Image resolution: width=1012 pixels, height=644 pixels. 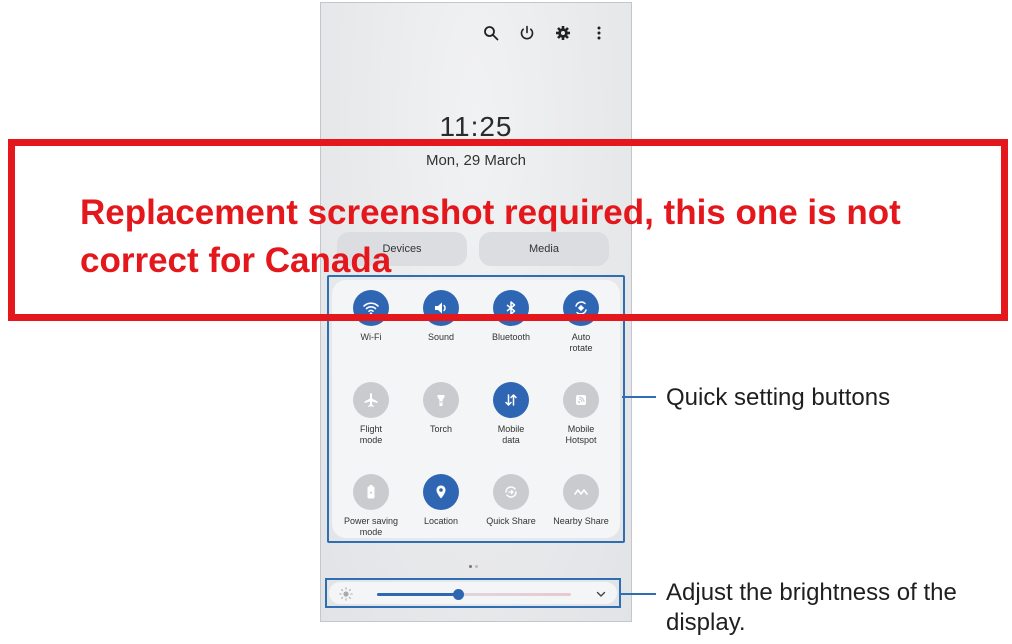 What do you see at coordinates (441, 513) in the screenshot?
I see `tile-location: Location` at bounding box center [441, 513].